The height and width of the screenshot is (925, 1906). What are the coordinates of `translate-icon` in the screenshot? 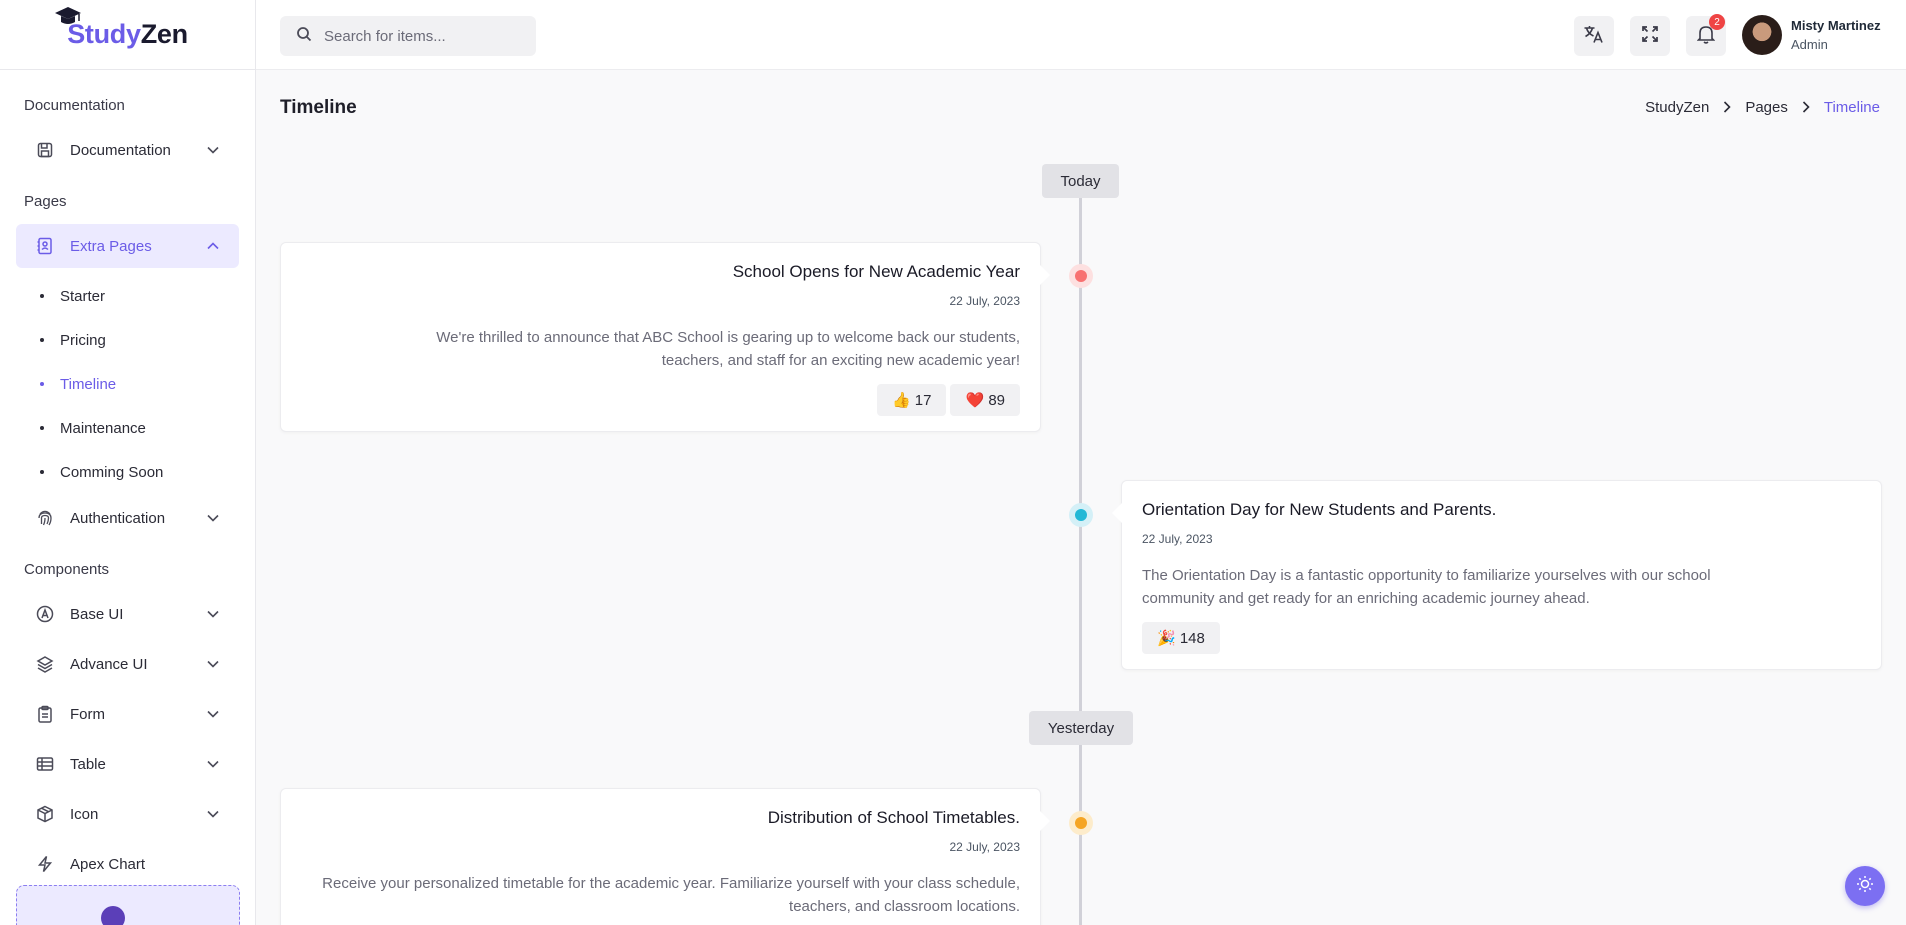 It's located at (1594, 36).